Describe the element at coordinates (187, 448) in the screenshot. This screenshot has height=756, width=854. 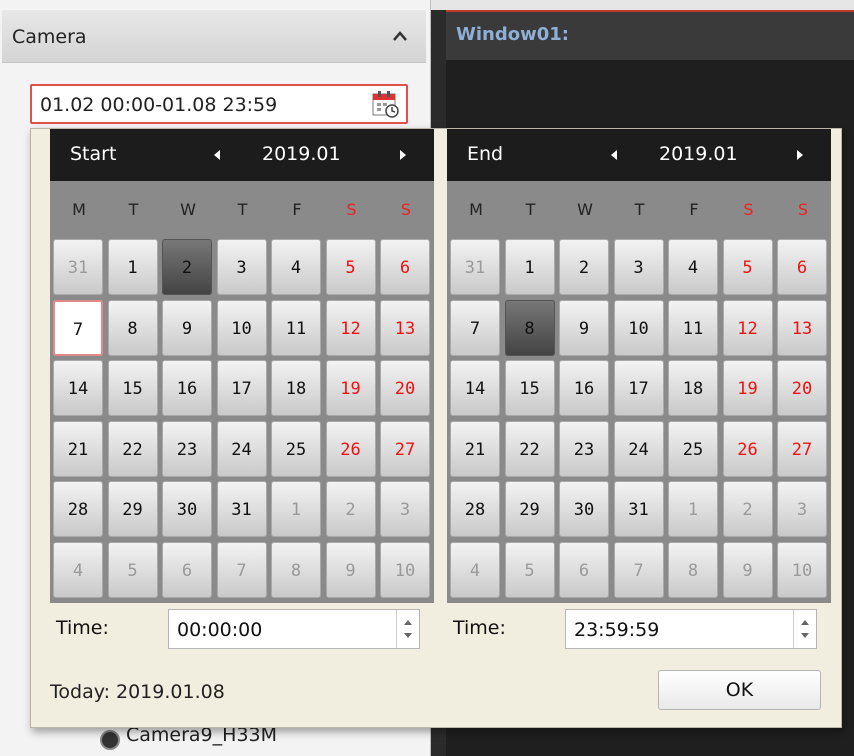
I see `start-day-cell: 23` at that location.